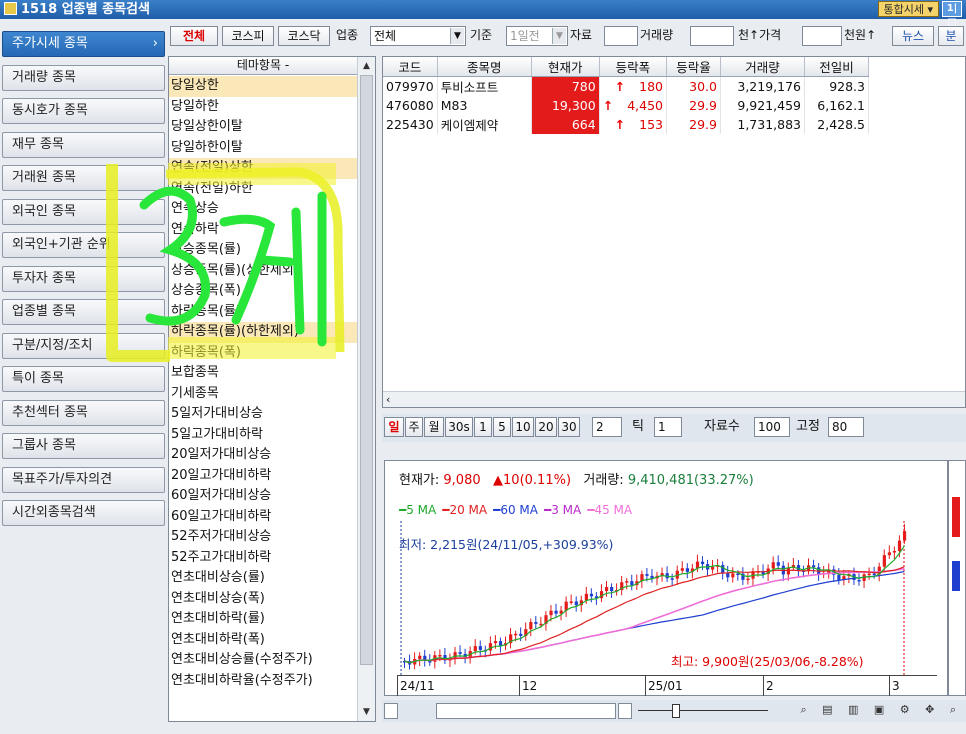 Image resolution: width=966 pixels, height=734 pixels. What do you see at coordinates (502, 427) in the screenshot?
I see `period-button: 5` at bounding box center [502, 427].